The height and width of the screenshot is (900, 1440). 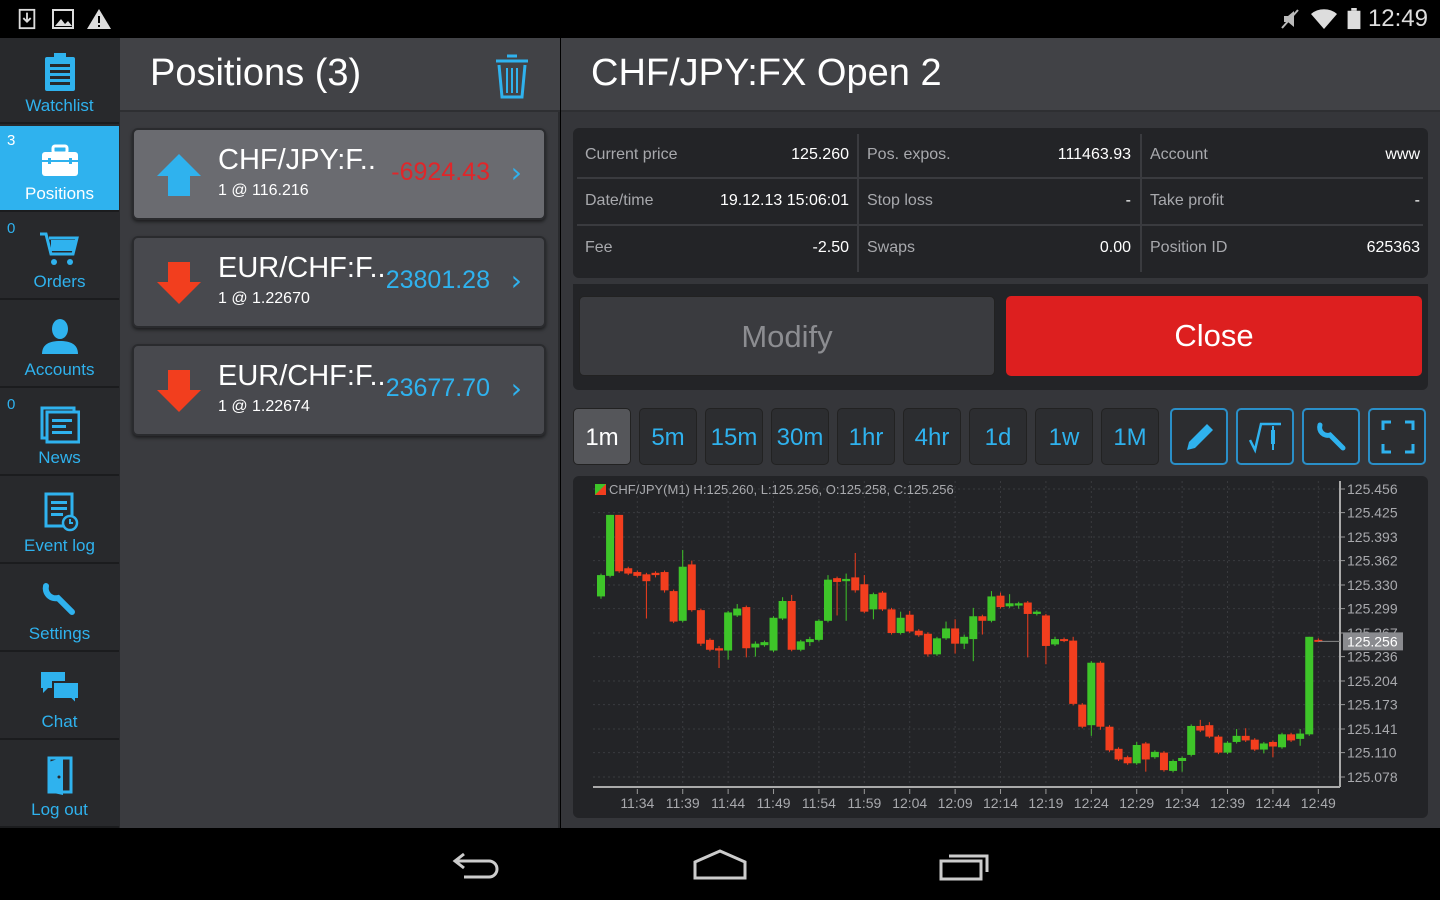 I want to click on sidebar-item-event-log: Event log, so click(x=59, y=521).